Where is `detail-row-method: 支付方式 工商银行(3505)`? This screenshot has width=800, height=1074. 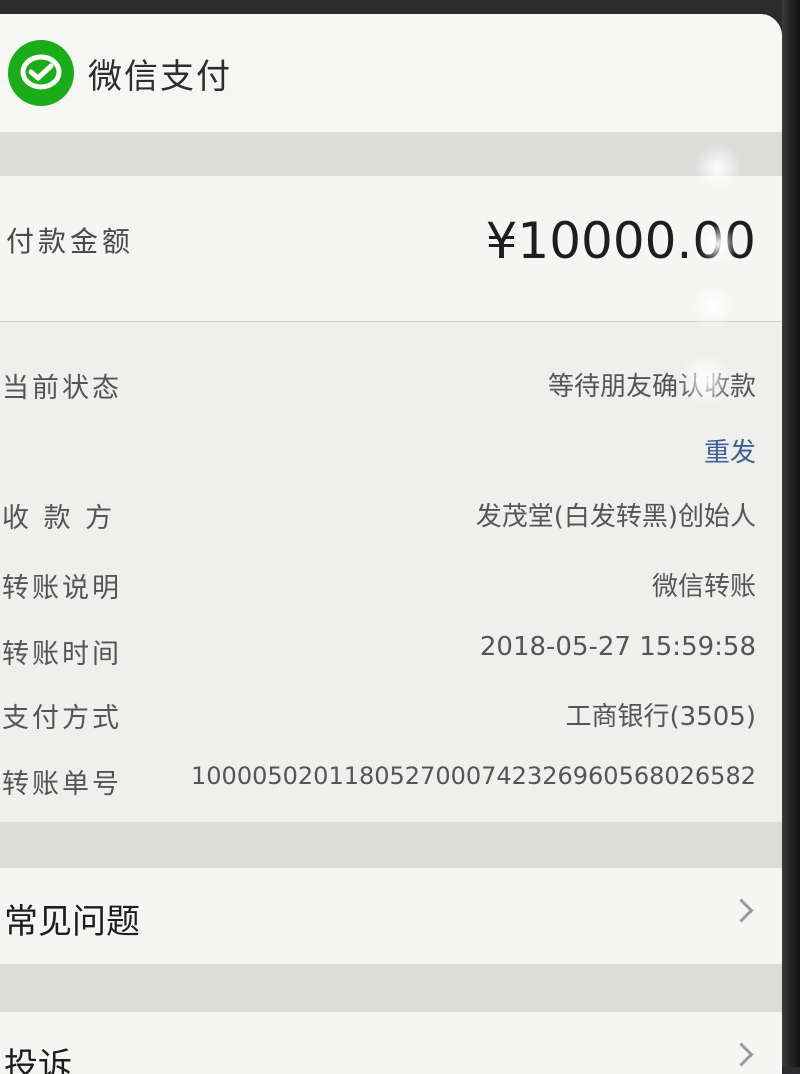 detail-row-method: 支付方式 工商银行(3505) is located at coordinates (391, 716).